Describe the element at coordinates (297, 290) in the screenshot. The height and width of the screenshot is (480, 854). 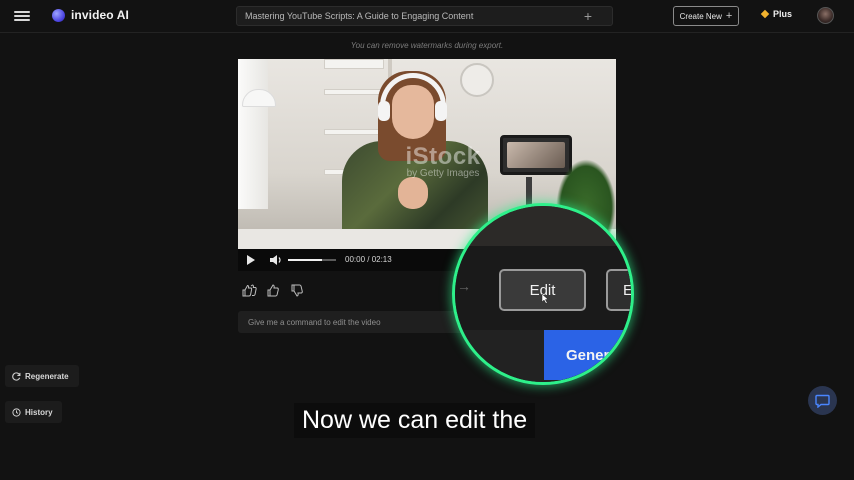
I see `thumbs-down-icon` at that location.